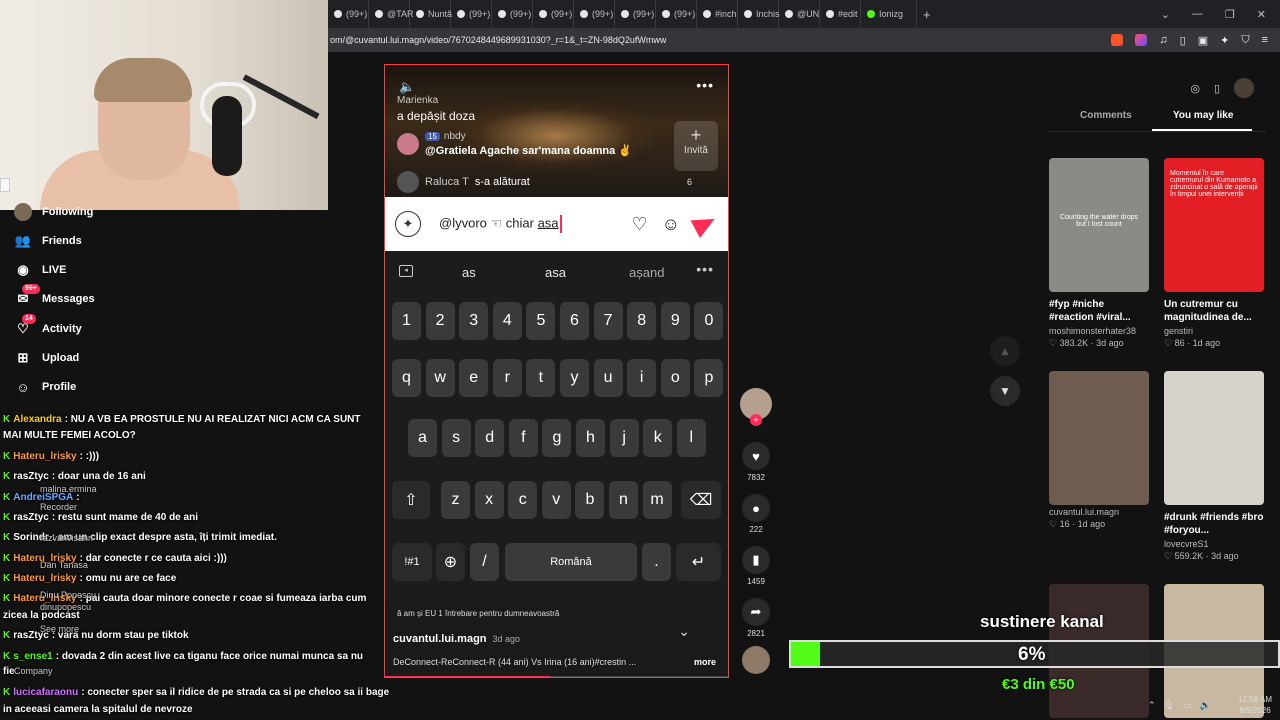 The height and width of the screenshot is (720, 1280). What do you see at coordinates (1259, 705) in the screenshot?
I see `clock: 12:58 AM 8/9/2026` at bounding box center [1259, 705].